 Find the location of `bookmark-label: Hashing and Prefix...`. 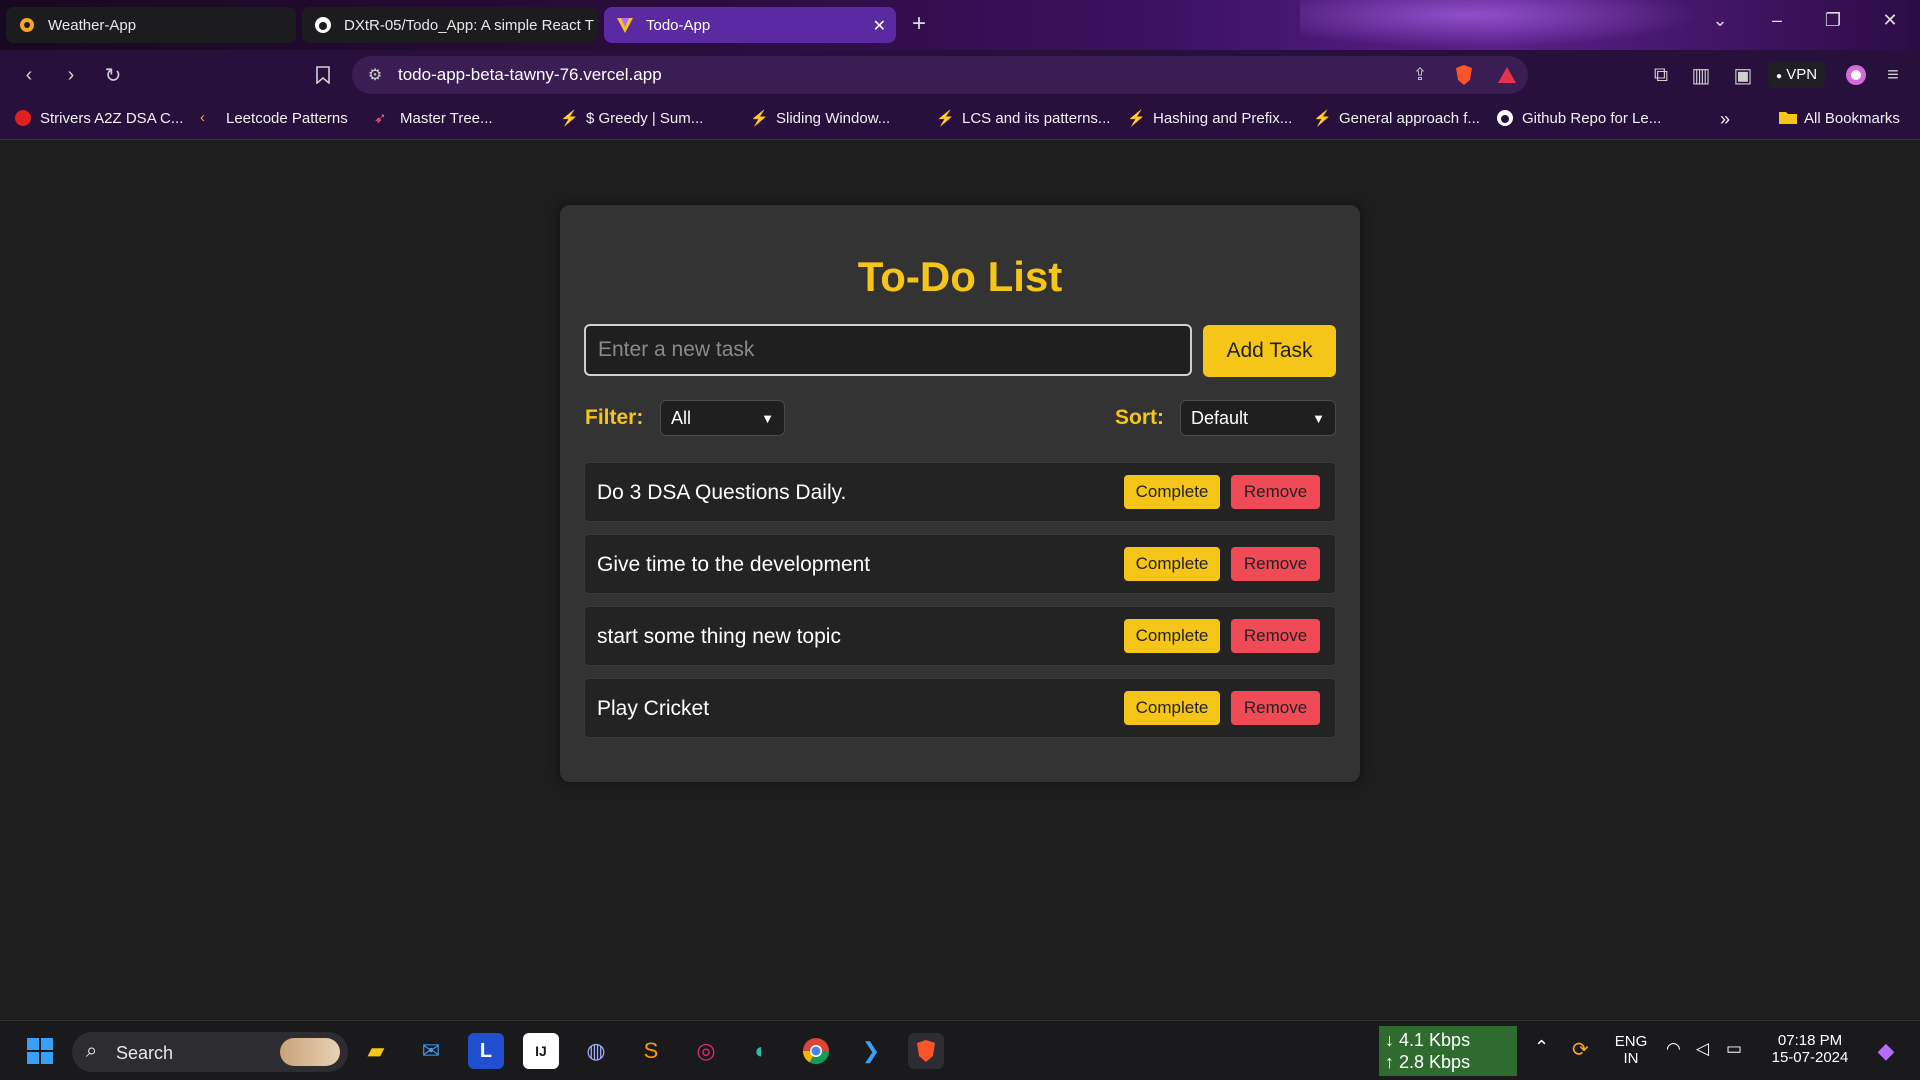

bookmark-label: Hashing and Prefix... is located at coordinates (1223, 118).